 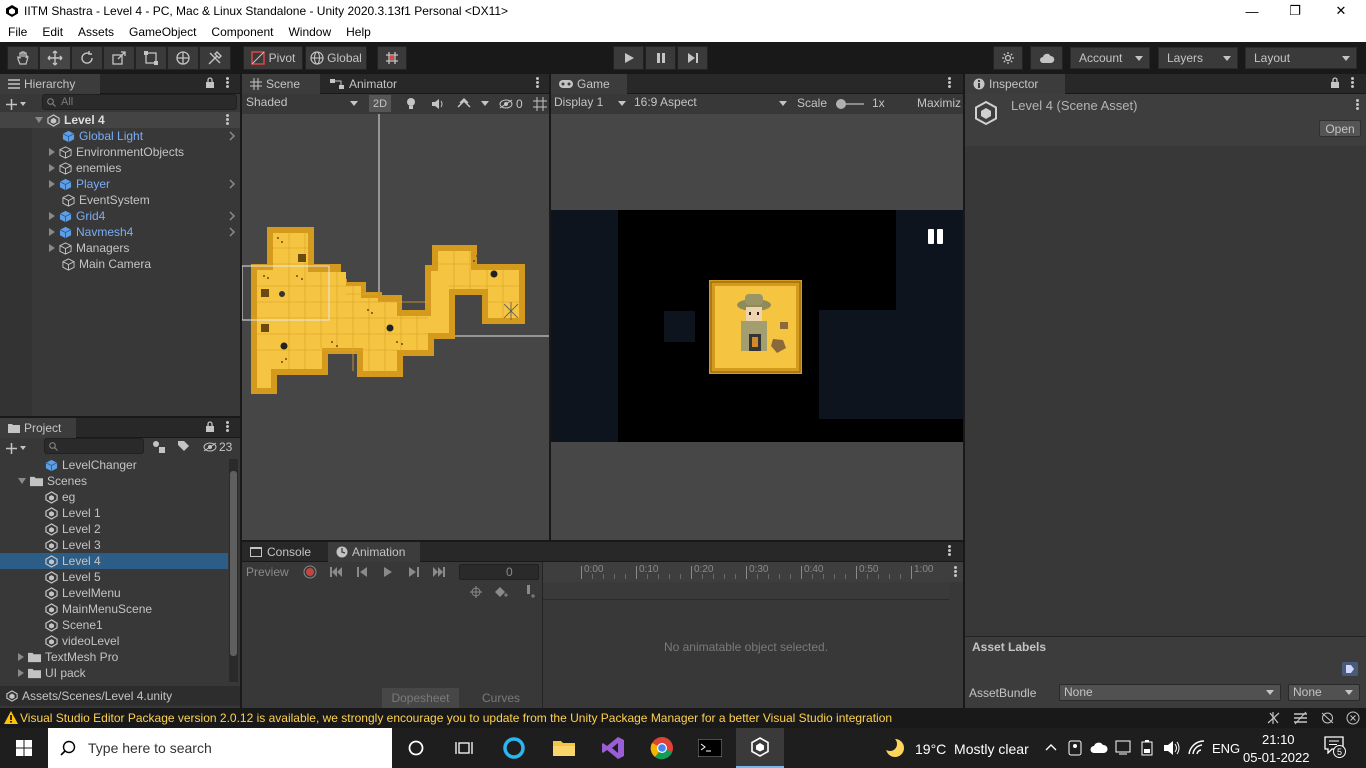 I want to click on audio-icon, so click(x=438, y=104).